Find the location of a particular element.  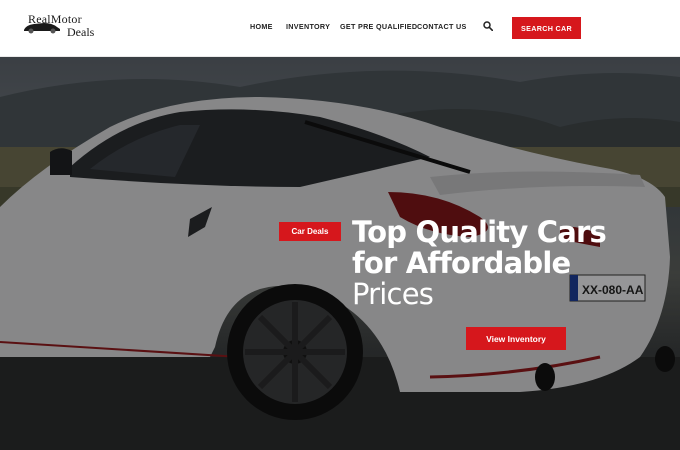

car-logo-icon is located at coordinates (42, 28).